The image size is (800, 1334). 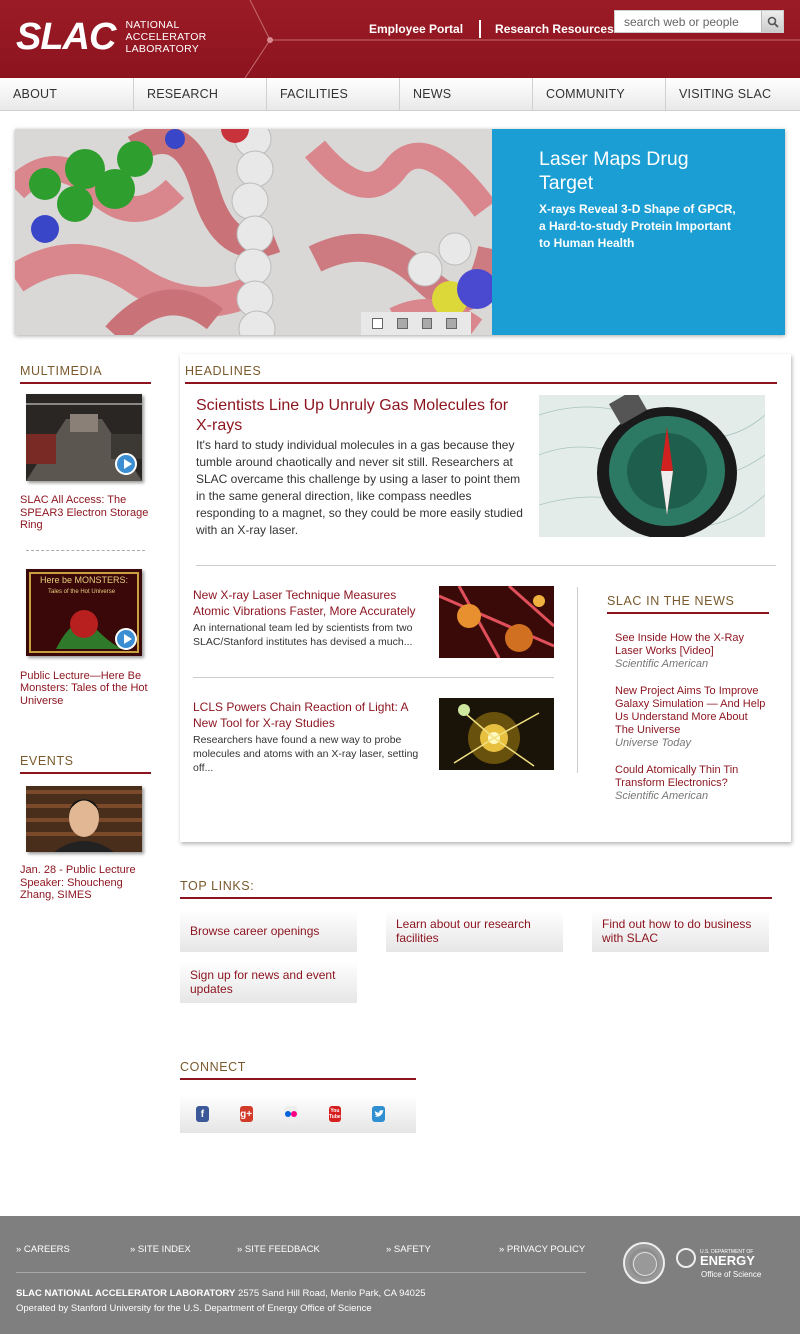 I want to click on search-button, so click(x=772, y=21).